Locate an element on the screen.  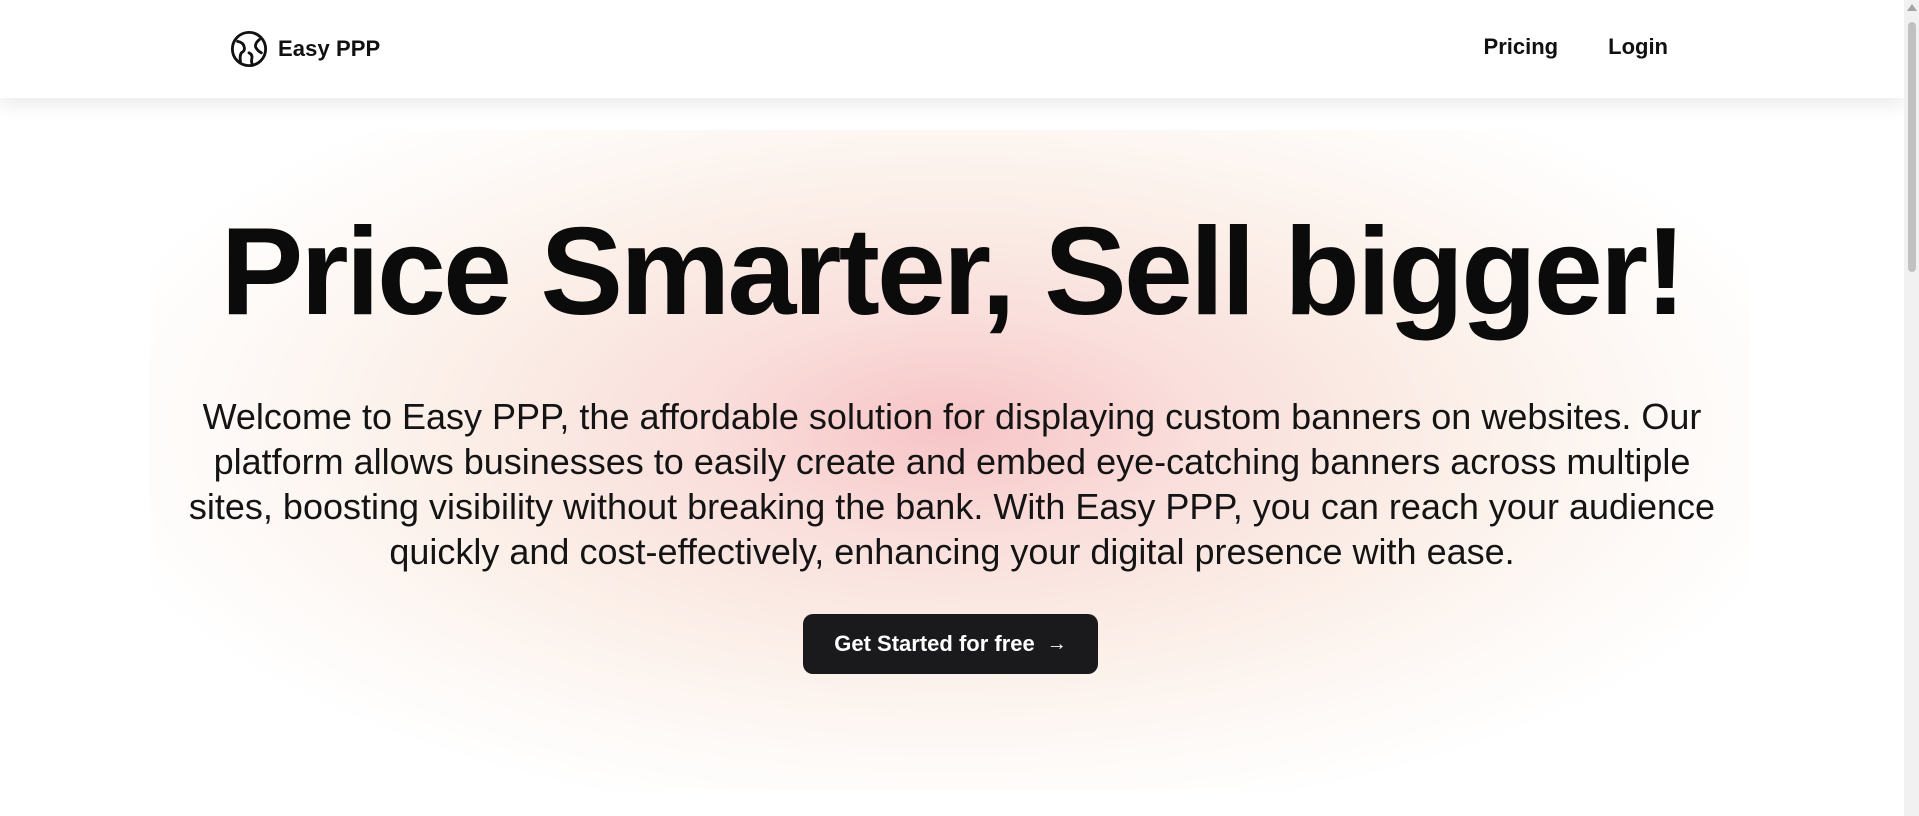
globe-logo-icon is located at coordinates (249, 49).